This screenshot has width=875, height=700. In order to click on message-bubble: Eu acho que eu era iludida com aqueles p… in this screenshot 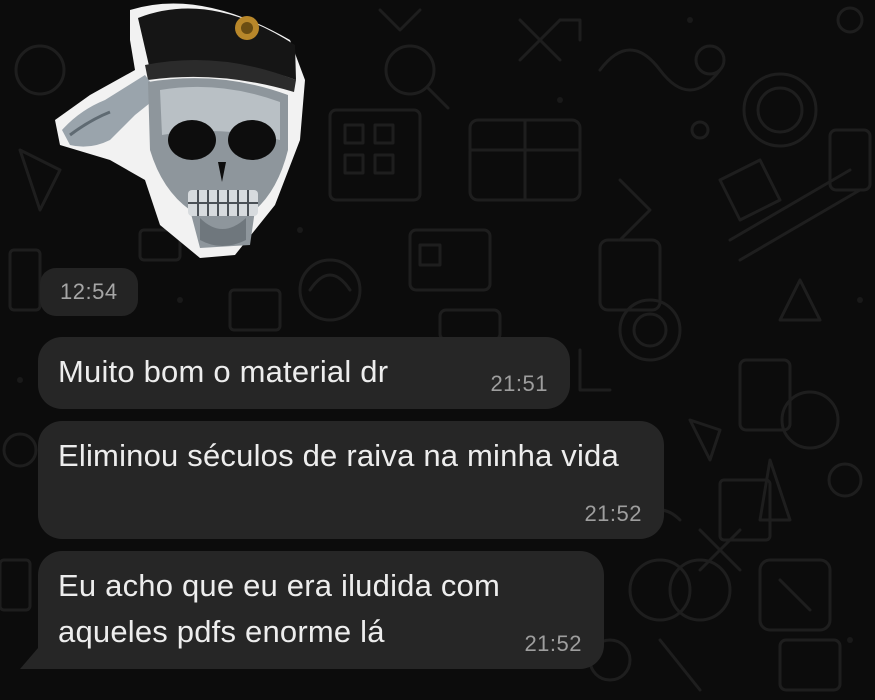, I will do `click(321, 610)`.